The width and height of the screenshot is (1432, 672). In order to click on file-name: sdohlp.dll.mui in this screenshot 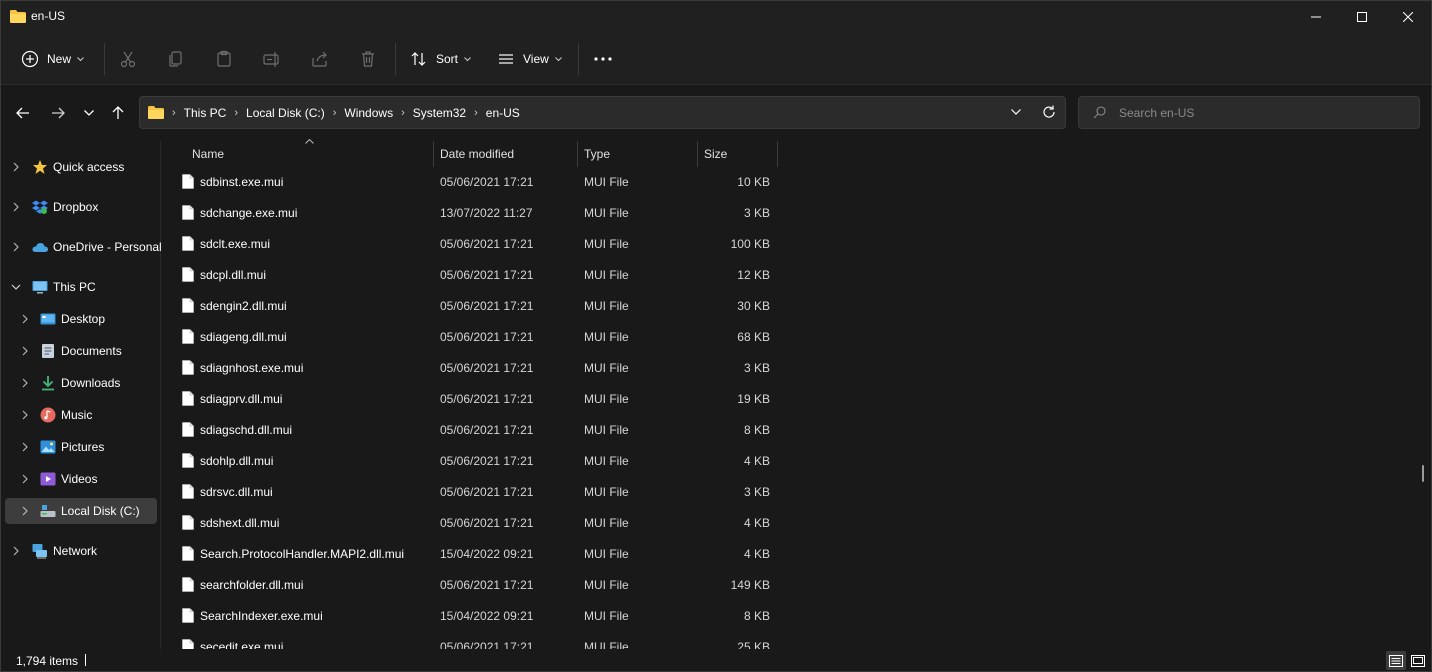, I will do `click(237, 461)`.